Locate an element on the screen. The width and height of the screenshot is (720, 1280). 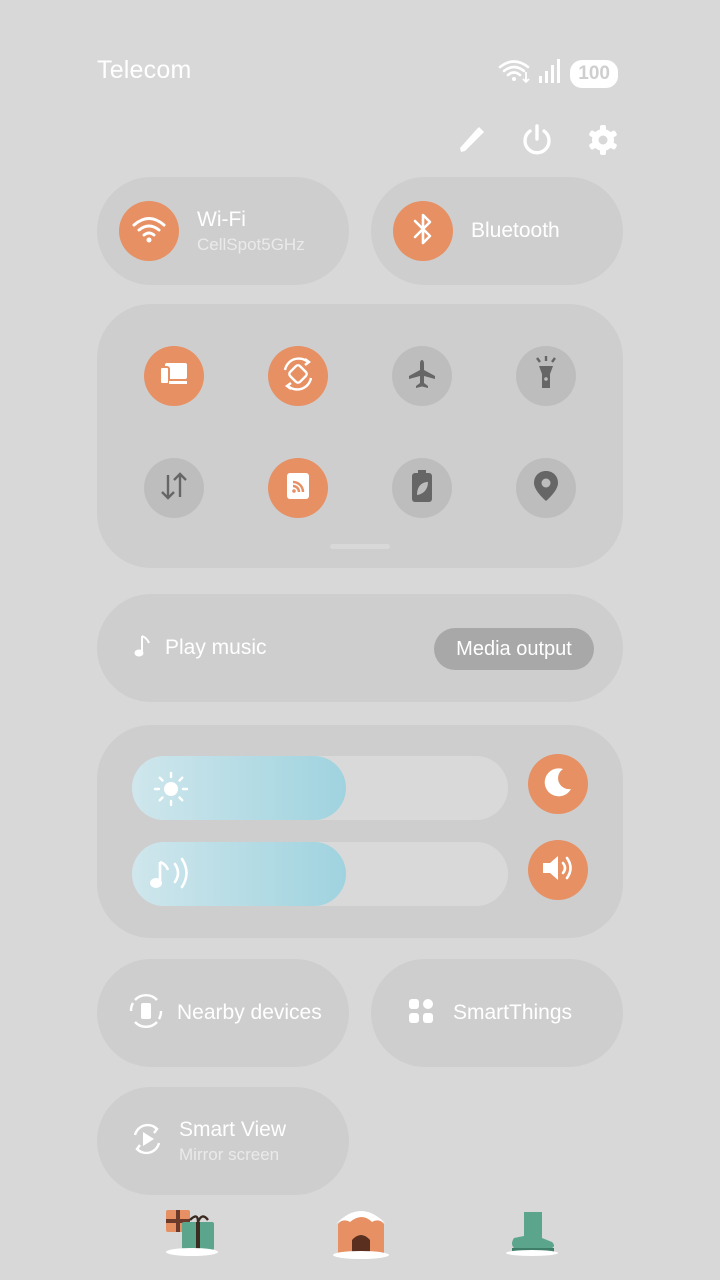
moon-icon is located at coordinates (558, 784).